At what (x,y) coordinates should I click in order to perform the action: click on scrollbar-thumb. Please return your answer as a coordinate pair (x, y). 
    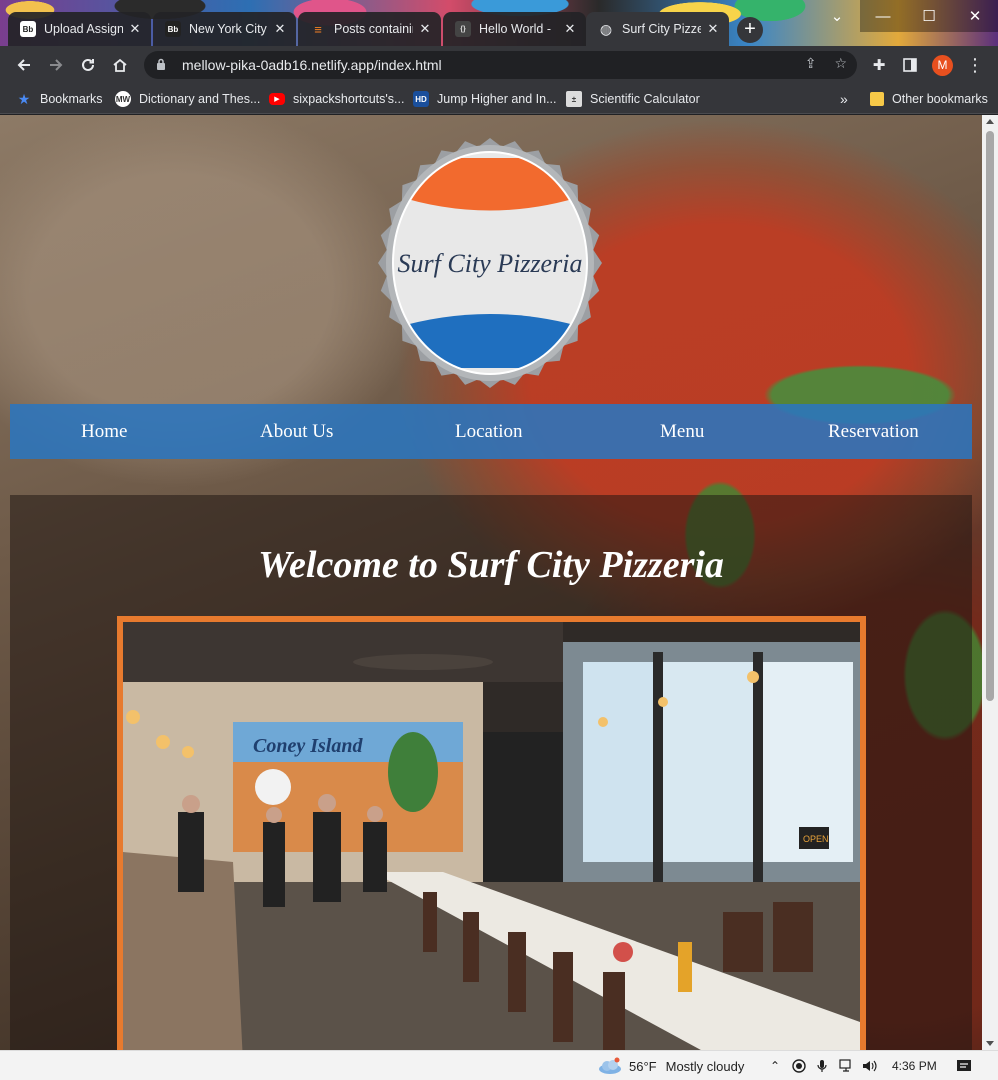
    Looking at the image, I should click on (990, 416).